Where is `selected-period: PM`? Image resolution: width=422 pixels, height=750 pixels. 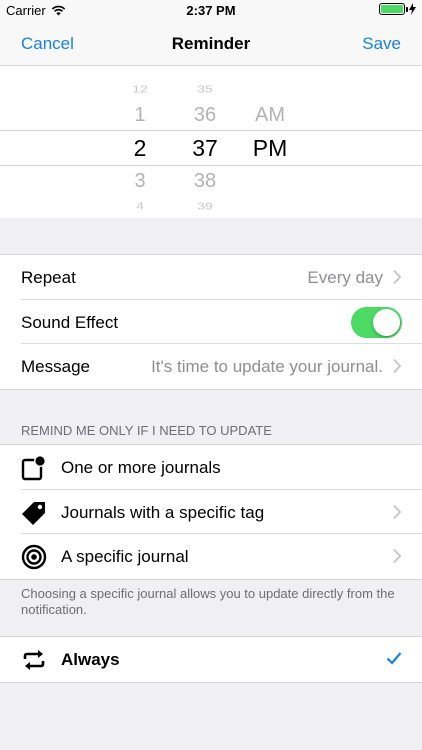 selected-period: PM is located at coordinates (270, 148).